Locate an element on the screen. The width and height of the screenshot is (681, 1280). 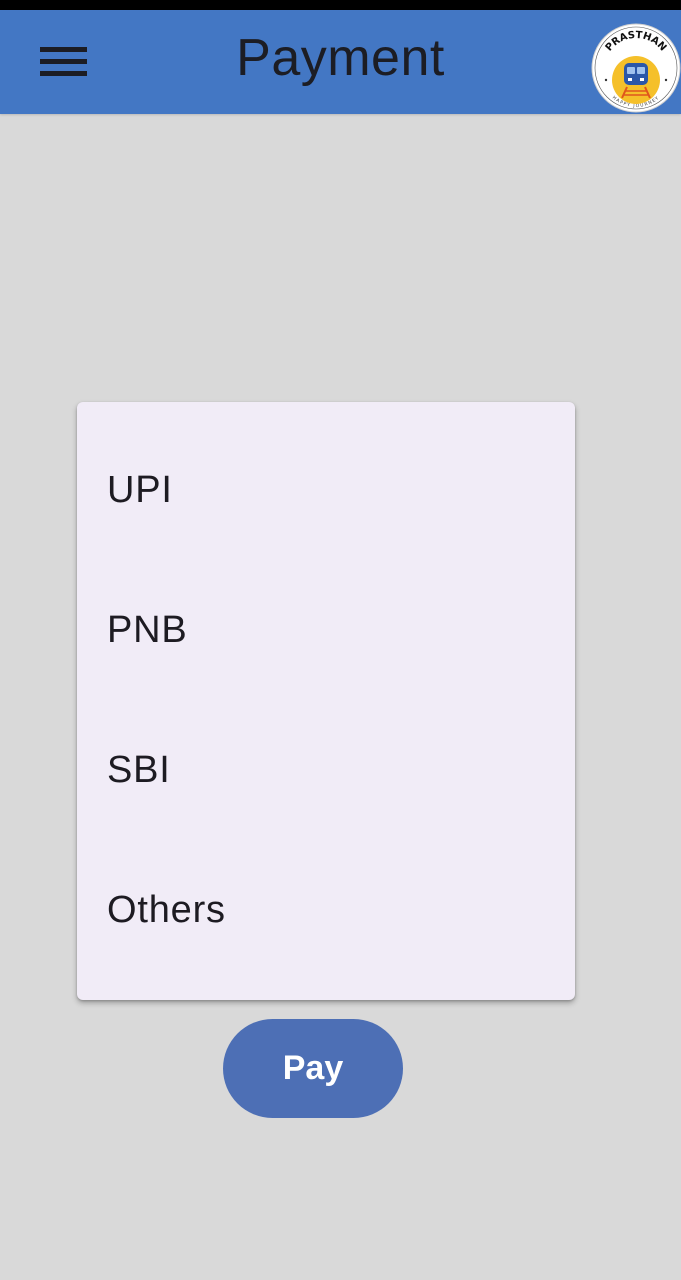
status-bar is located at coordinates (340, 5).